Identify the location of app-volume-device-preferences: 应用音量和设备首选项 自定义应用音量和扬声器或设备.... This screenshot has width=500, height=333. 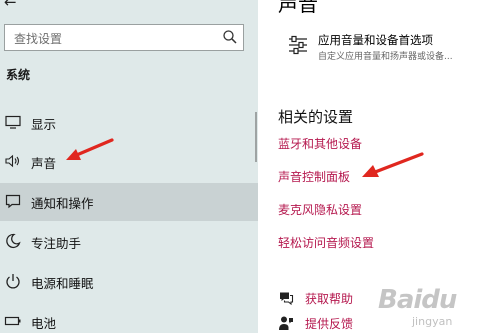
(392, 47).